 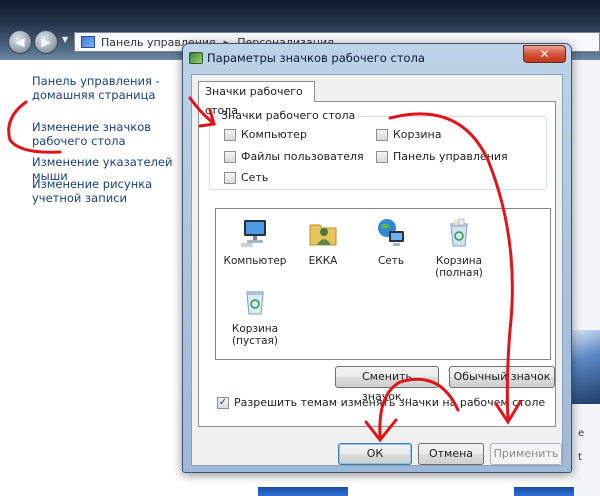 I want to click on checkbox-computer: Компьютер, so click(x=265, y=134).